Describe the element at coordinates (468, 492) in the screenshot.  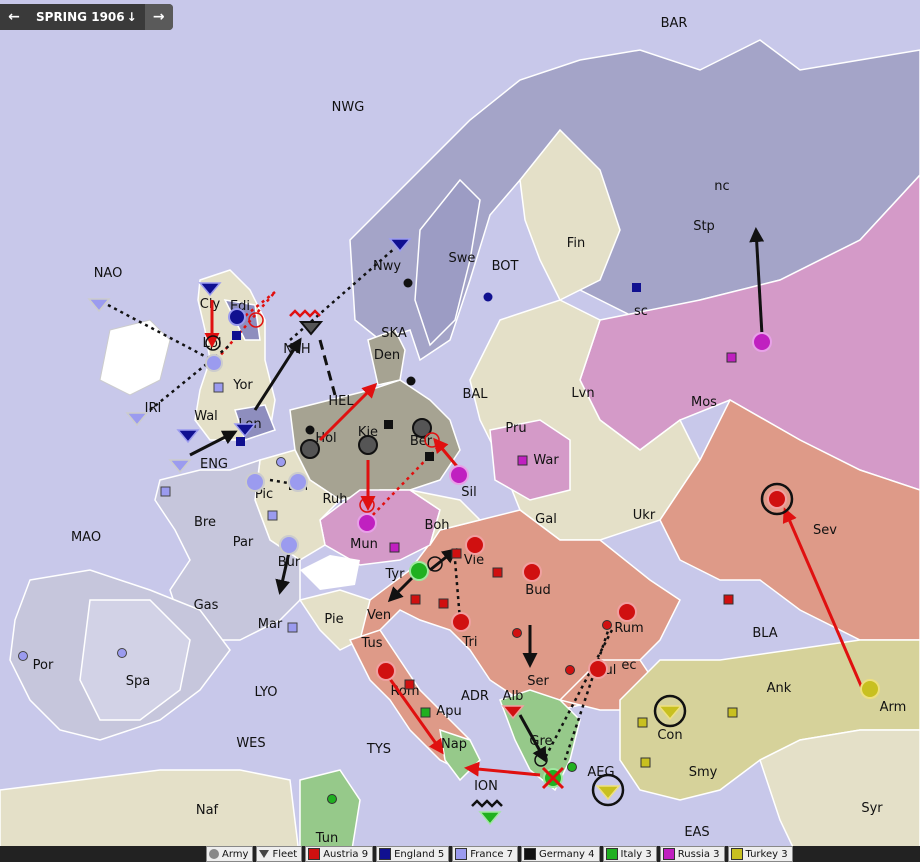
I see `region-label-sil: Sil` at that location.